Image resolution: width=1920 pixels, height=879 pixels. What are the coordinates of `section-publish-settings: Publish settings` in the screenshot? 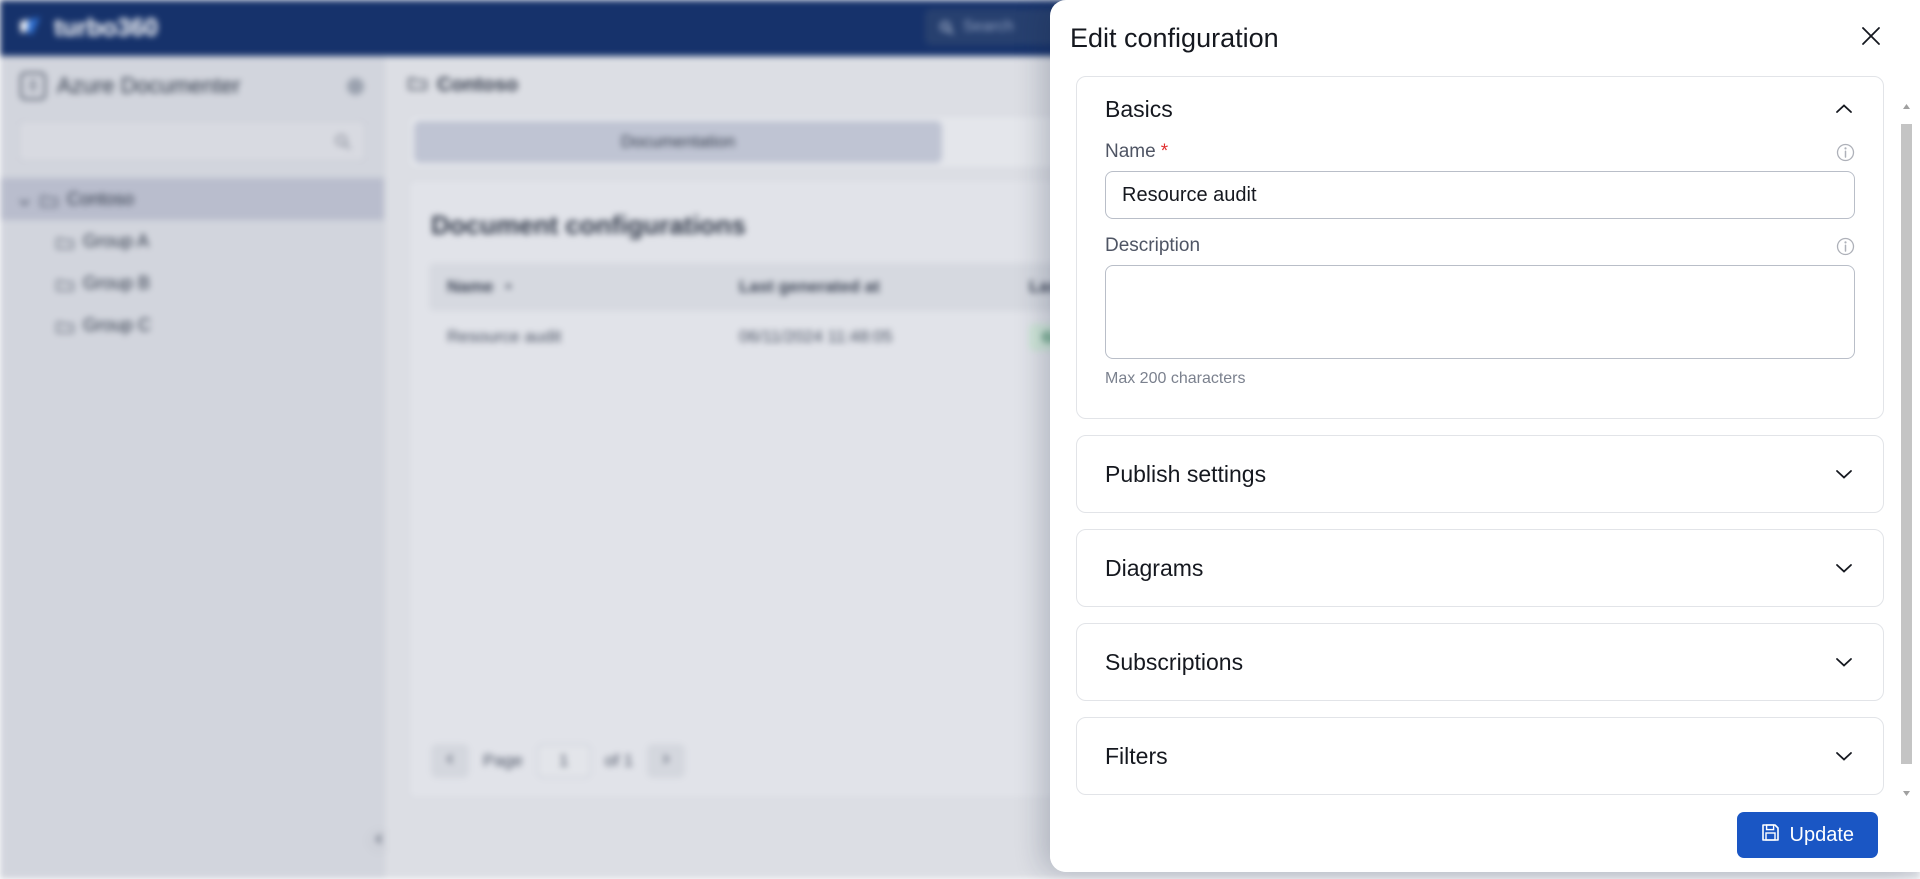 It's located at (1480, 474).